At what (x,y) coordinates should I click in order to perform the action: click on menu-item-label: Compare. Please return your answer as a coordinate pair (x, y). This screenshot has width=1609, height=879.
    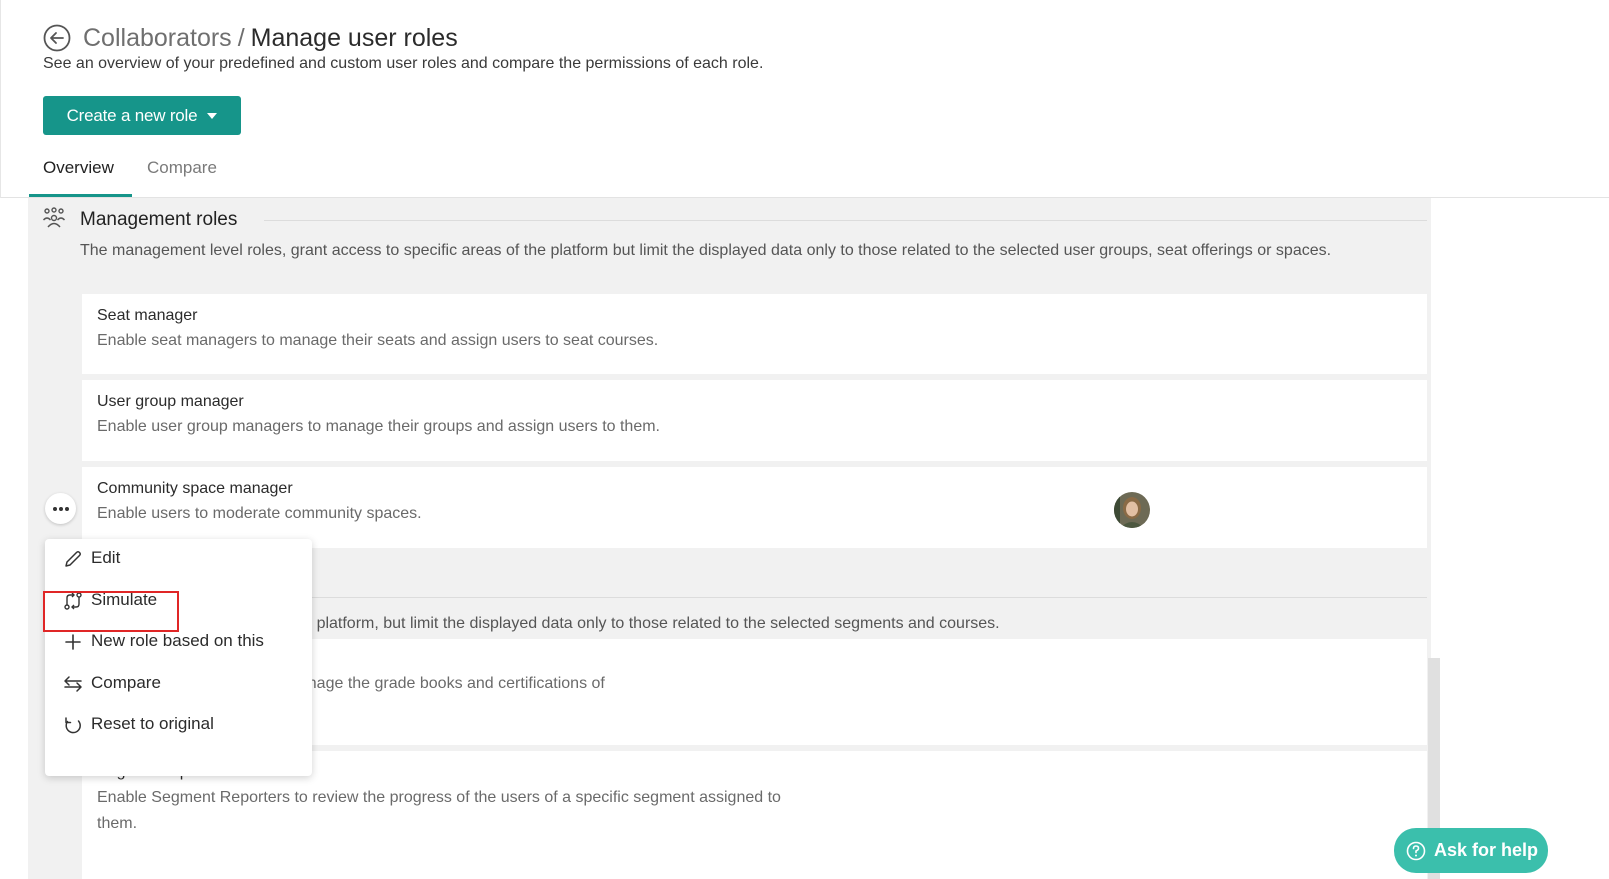
    Looking at the image, I should click on (126, 682).